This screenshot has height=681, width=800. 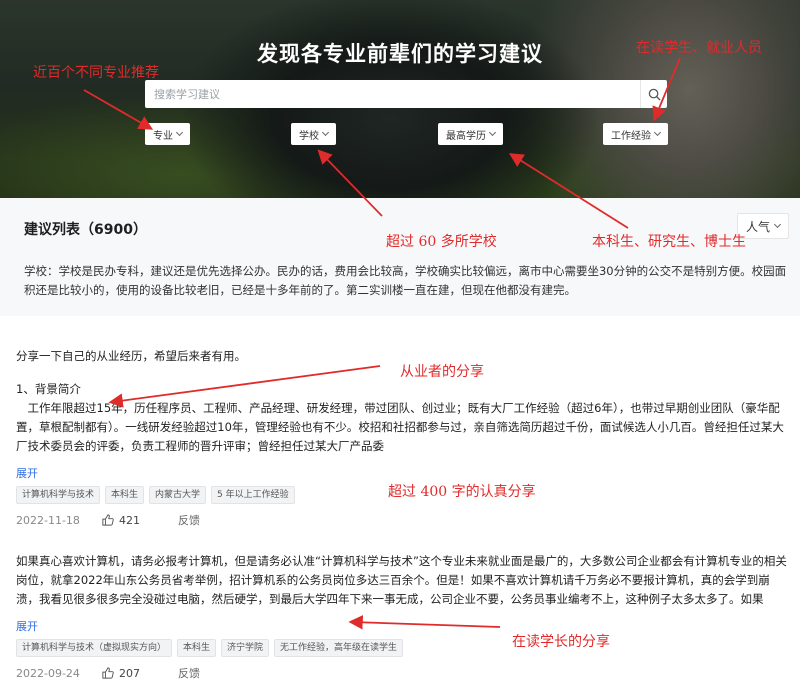 I want to click on like-button: 207, so click(x=140, y=673).